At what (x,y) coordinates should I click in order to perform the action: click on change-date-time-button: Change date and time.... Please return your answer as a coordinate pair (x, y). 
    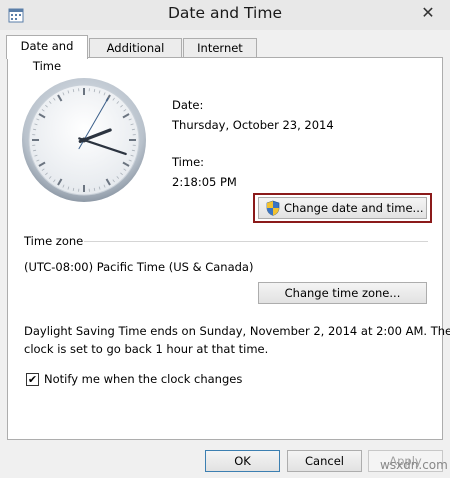
    Looking at the image, I should click on (342, 208).